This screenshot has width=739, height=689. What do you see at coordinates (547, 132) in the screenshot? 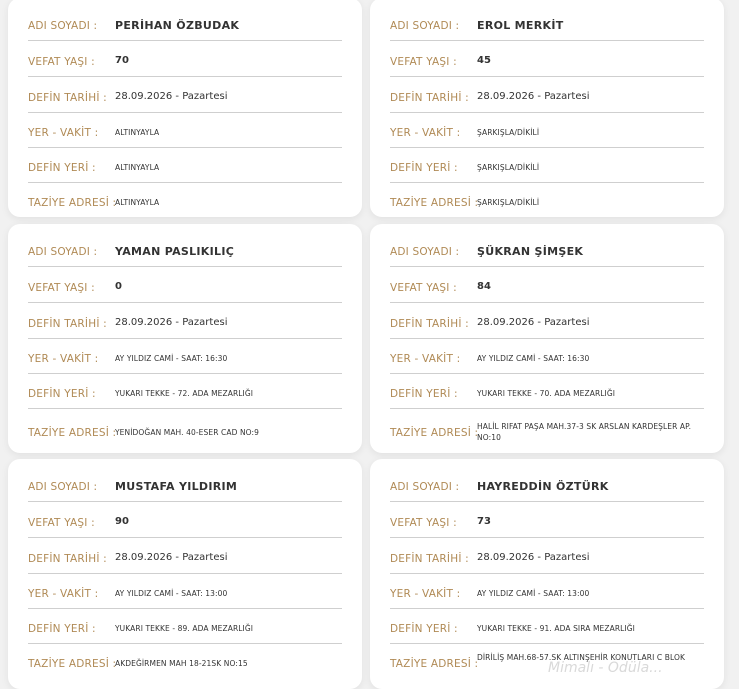
I see `field-row-place-time: YER - VAKİT : ŞARKIŞLA/DİKİLİ` at bounding box center [547, 132].